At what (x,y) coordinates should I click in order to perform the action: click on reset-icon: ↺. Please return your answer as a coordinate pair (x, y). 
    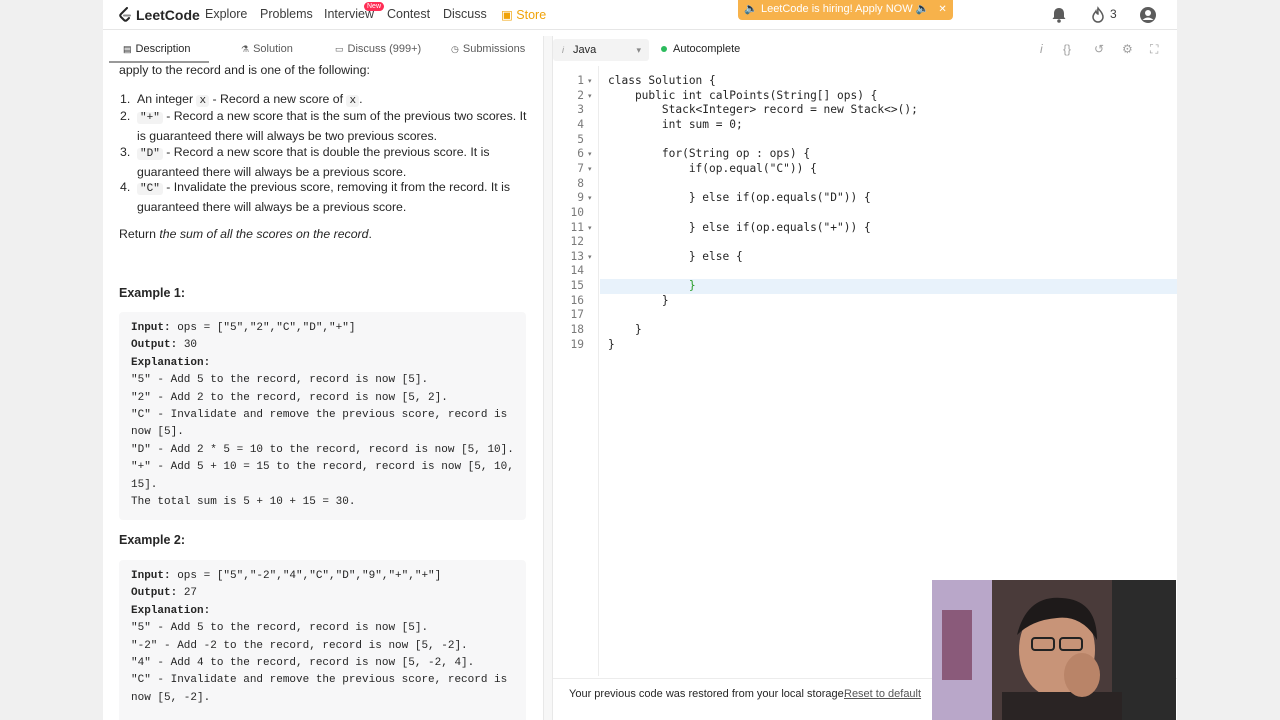
    Looking at the image, I should click on (1099, 49).